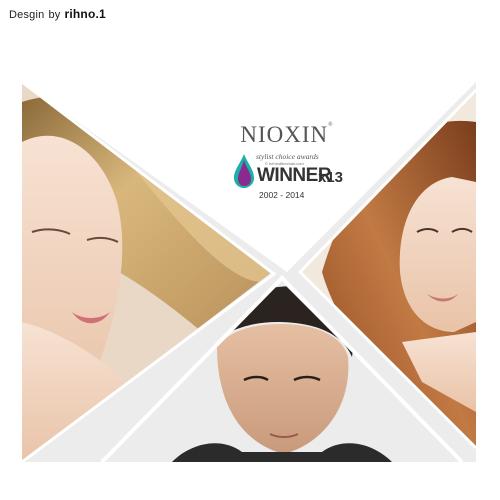 This screenshot has height=500, width=500. I want to click on credit-author: rihno.1, so click(85, 14).